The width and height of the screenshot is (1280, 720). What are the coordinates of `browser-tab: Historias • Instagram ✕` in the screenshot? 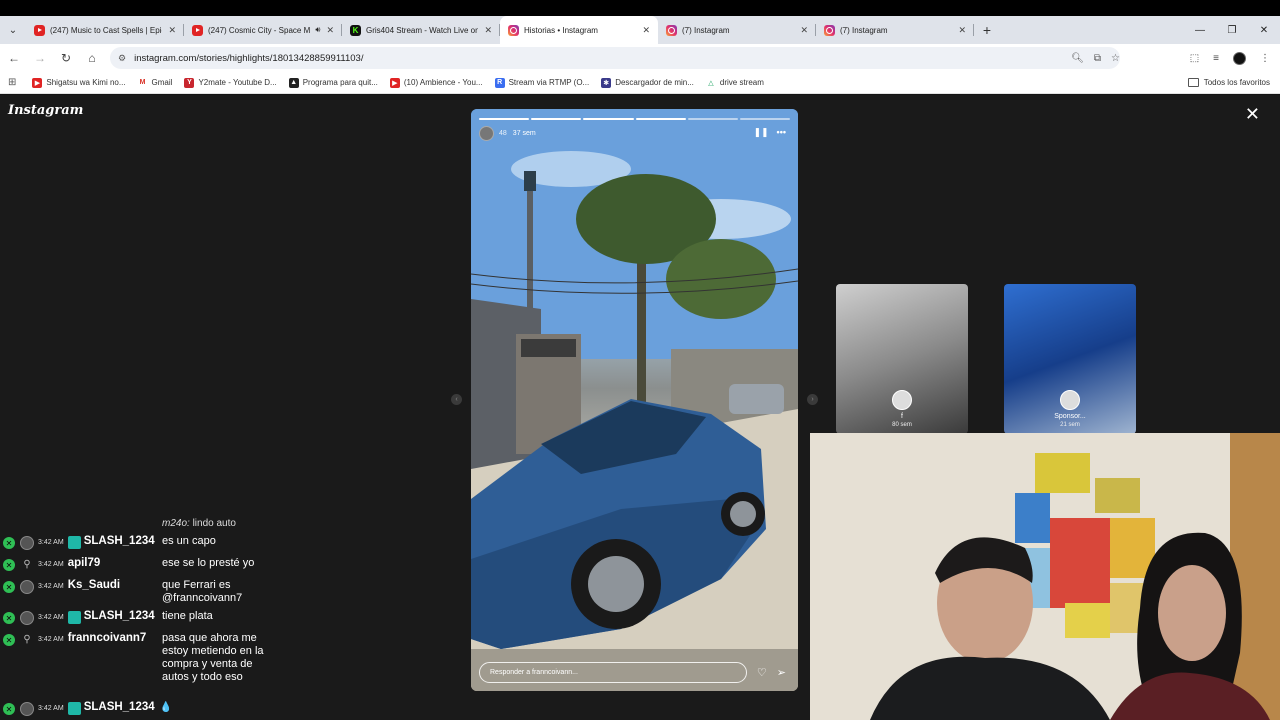 It's located at (579, 30).